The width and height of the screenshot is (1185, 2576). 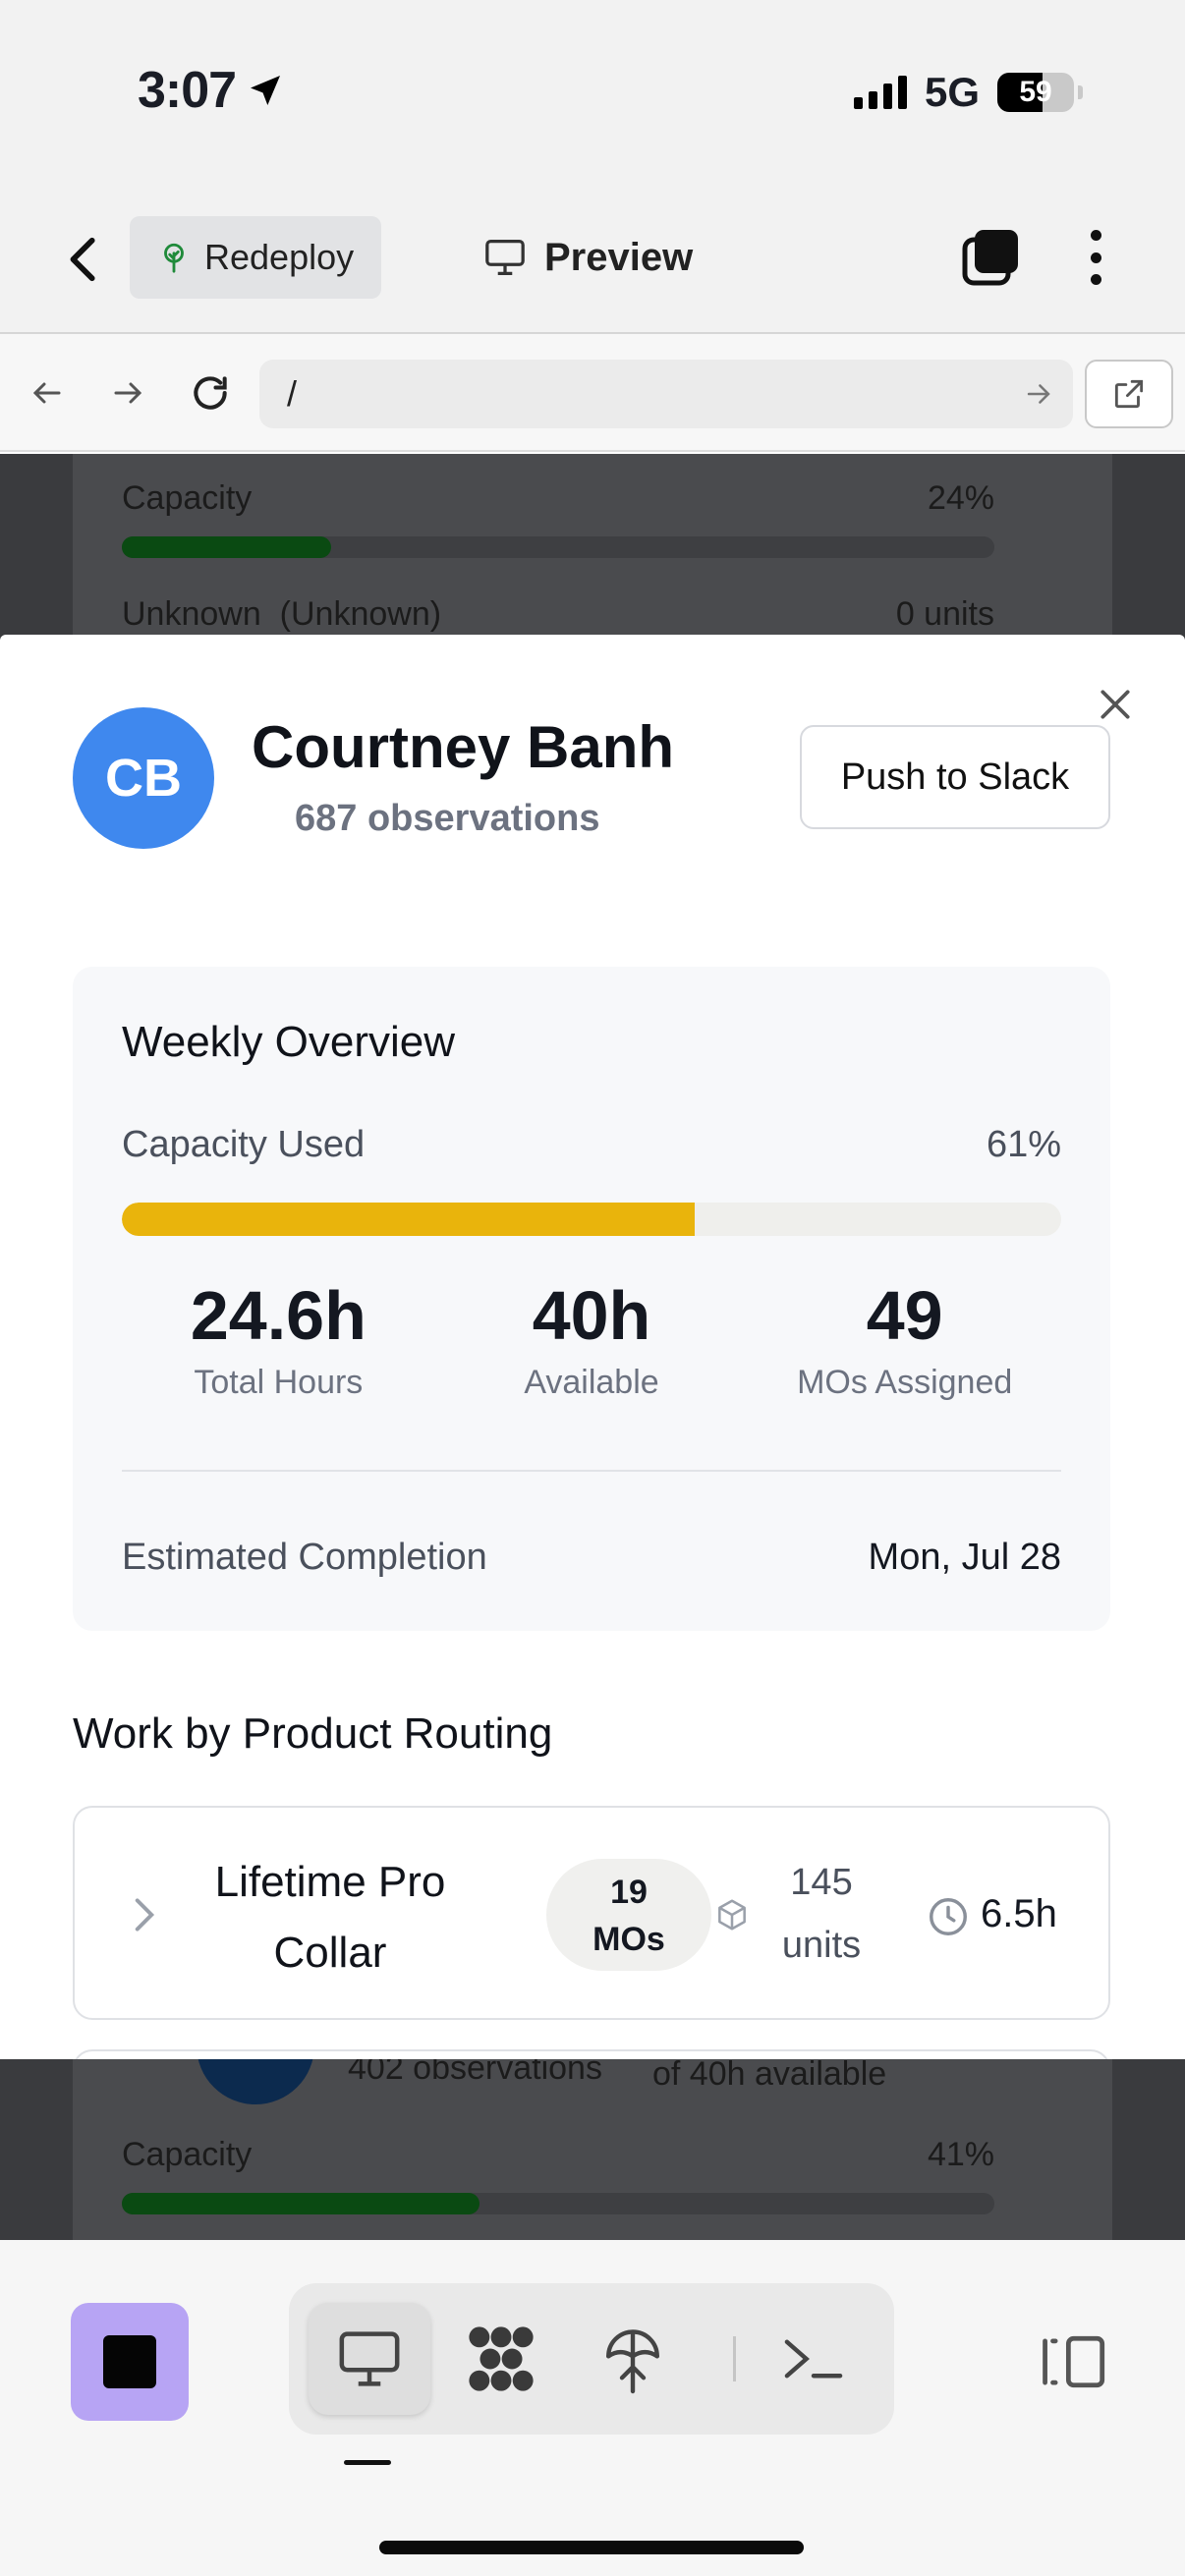 What do you see at coordinates (144, 778) in the screenshot?
I see `avatar: CB` at bounding box center [144, 778].